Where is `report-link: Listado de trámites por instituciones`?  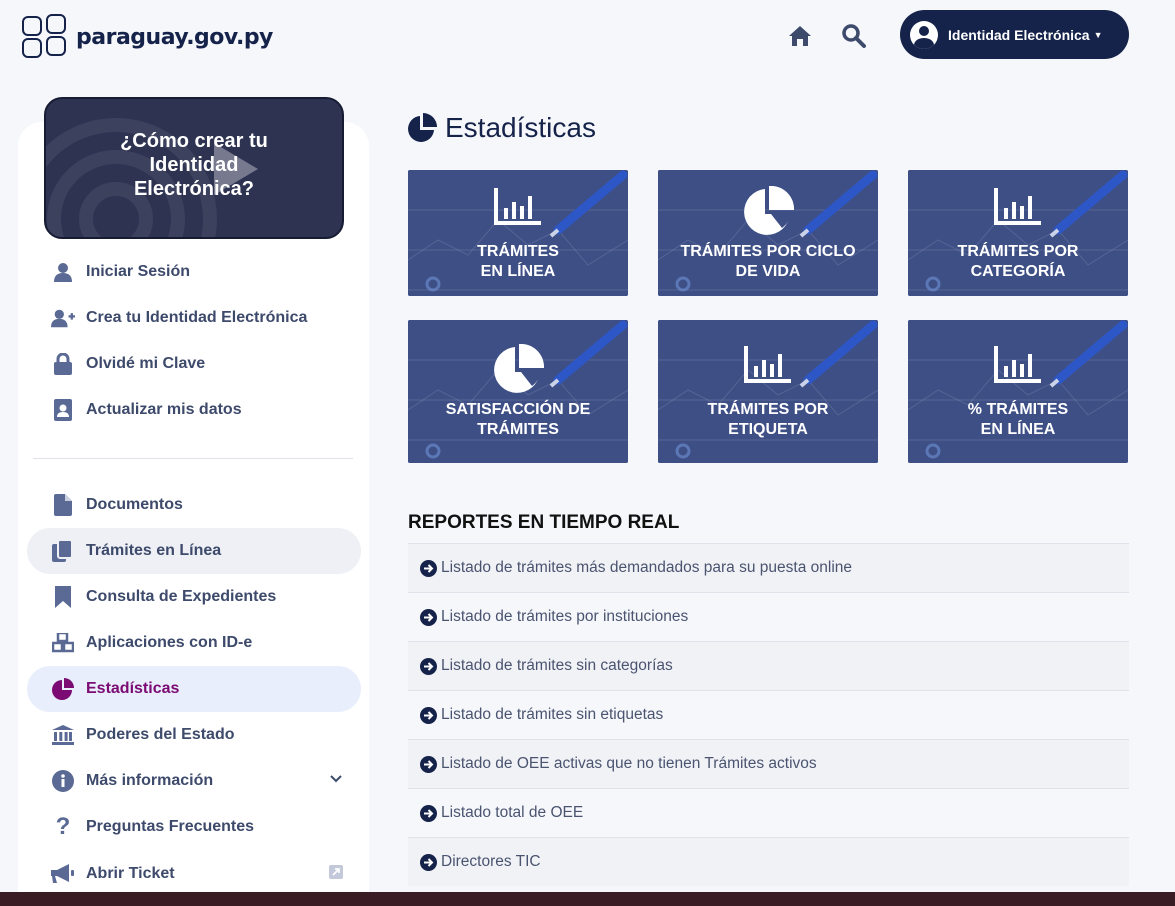 report-link: Listado de trámites por instituciones is located at coordinates (768, 616).